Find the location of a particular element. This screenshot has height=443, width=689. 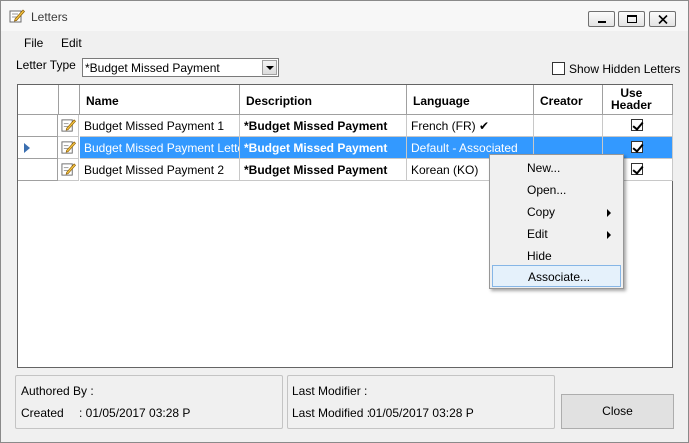

last-modifier-label: Last Modifier : is located at coordinates (330, 391).